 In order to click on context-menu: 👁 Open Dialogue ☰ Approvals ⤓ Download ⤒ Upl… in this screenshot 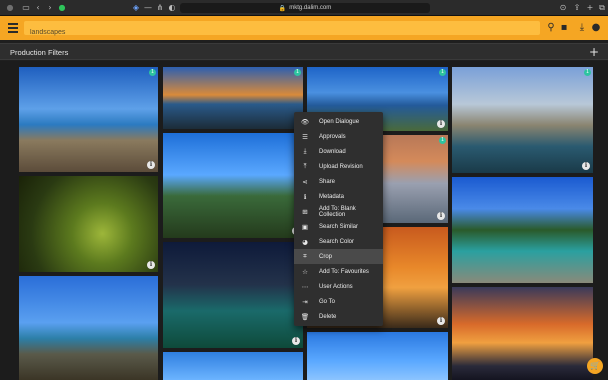, I will do `click(338, 219)`.